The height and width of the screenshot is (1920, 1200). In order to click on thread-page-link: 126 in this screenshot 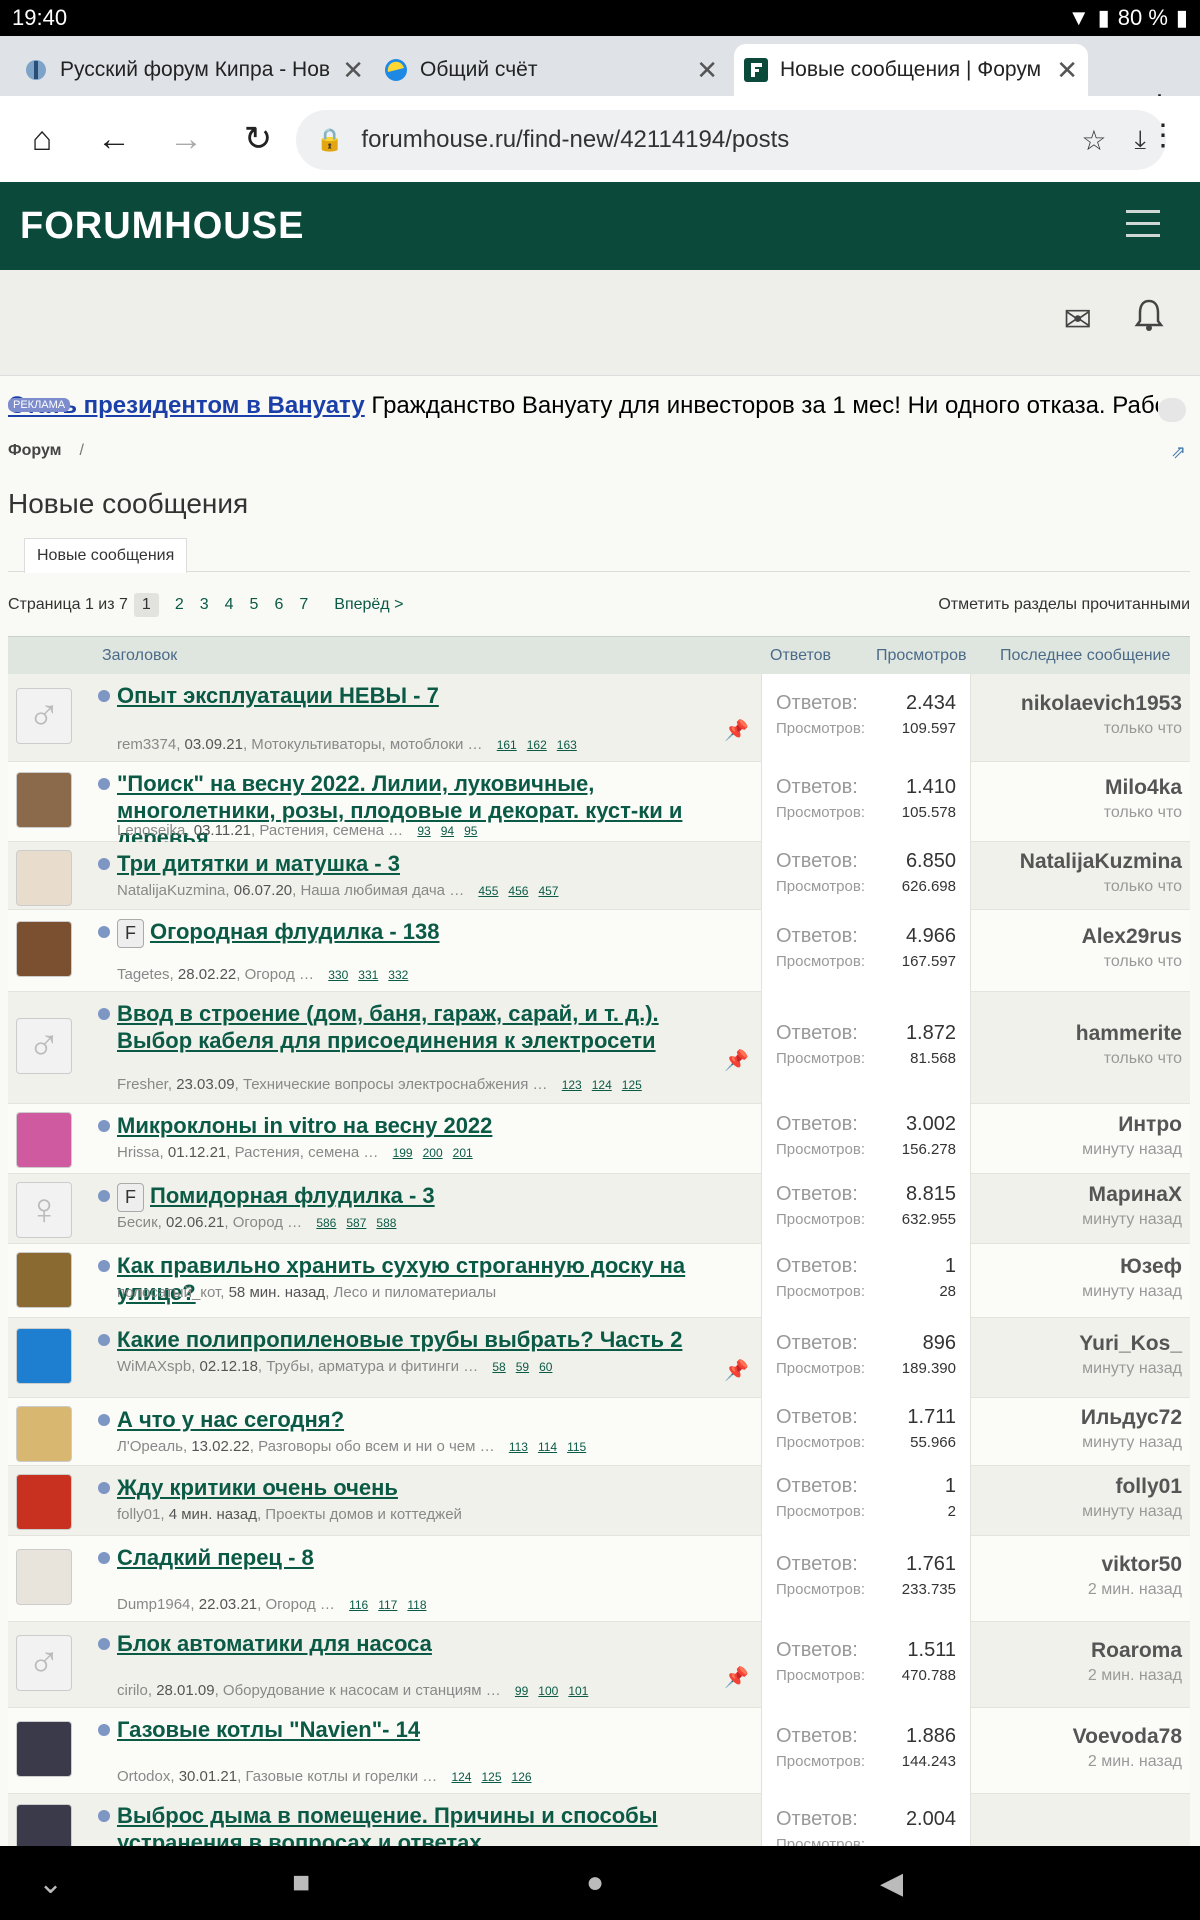, I will do `click(522, 1777)`.